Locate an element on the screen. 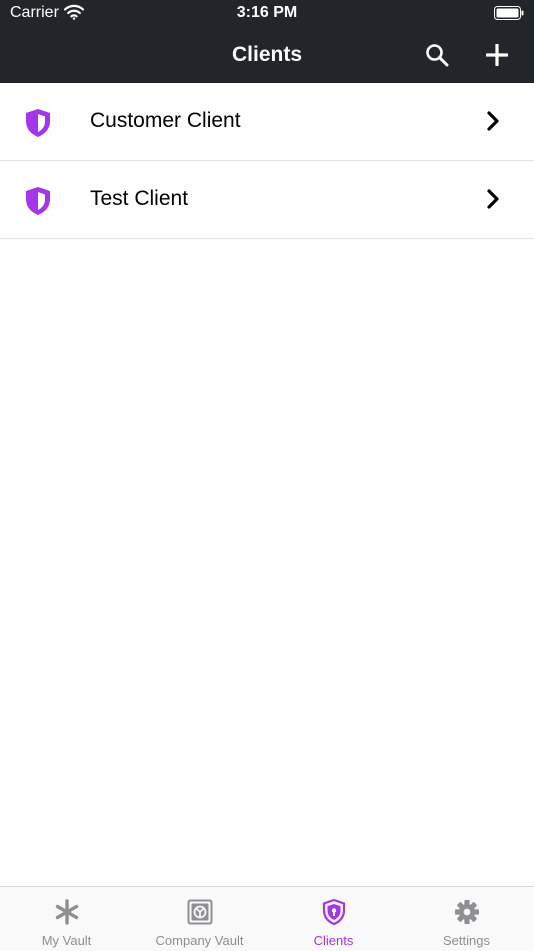 The height and width of the screenshot is (951, 534). client-row: Test Client is located at coordinates (267, 200).